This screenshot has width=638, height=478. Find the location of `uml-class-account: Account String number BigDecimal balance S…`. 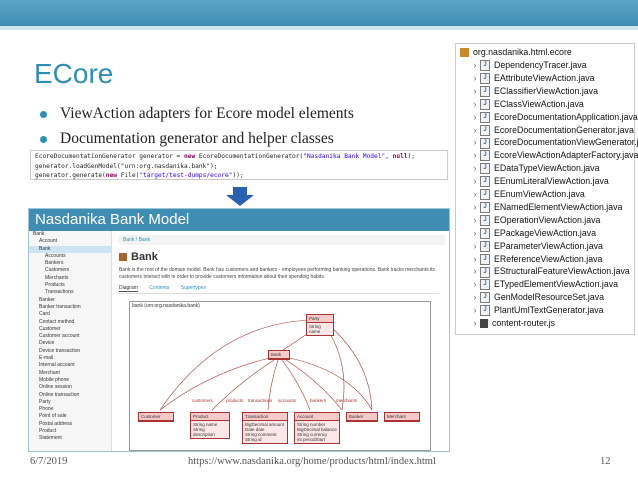

uml-class-account: Account String number BigDecimal balance S… is located at coordinates (317, 428).